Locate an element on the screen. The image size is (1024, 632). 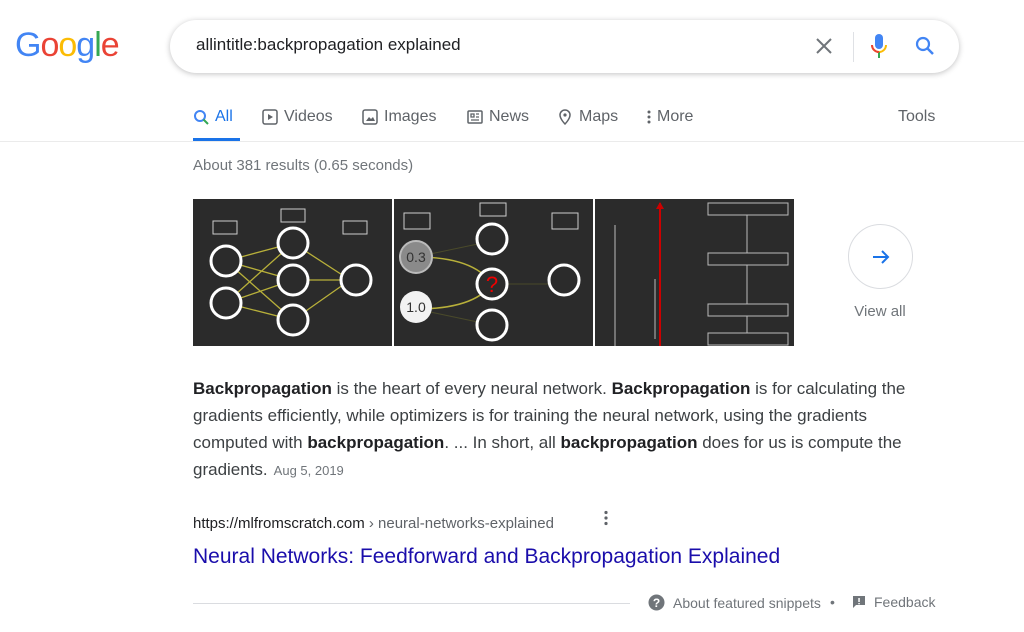
image-thumbnail-2: 0.3 1.0 ? is located at coordinates (493, 272).